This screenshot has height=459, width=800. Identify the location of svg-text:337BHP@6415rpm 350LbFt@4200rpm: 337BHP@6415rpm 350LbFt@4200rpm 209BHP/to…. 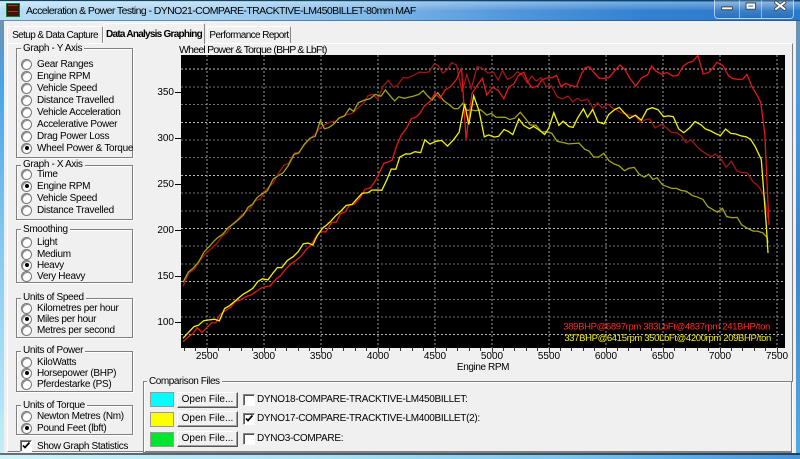
(667, 338).